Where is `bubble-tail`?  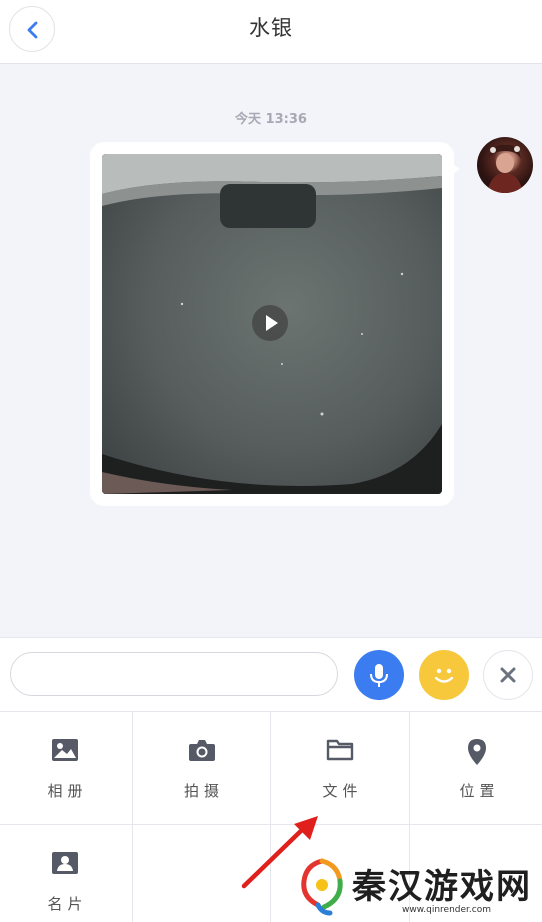
bubble-tail is located at coordinates (455, 169).